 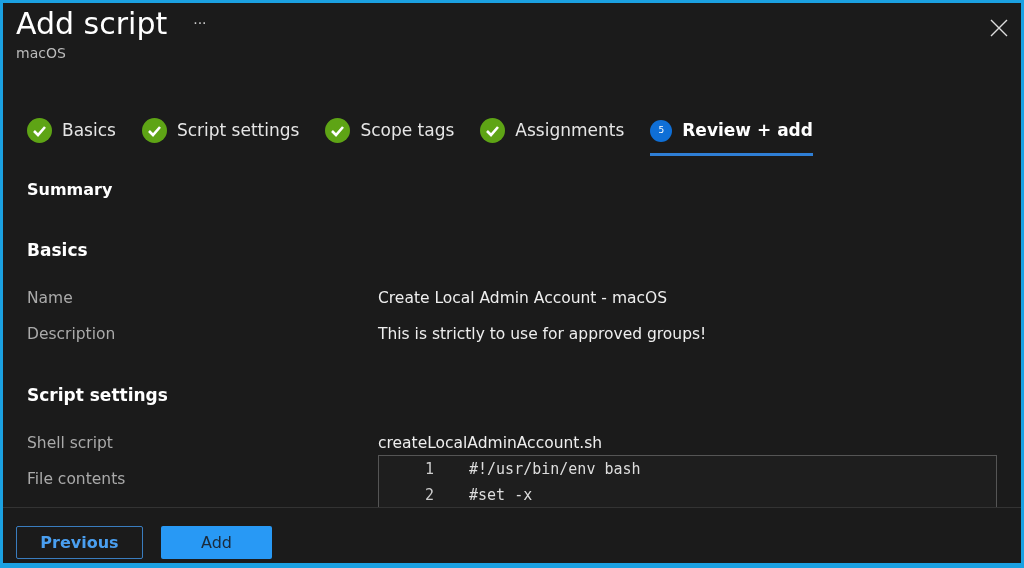 What do you see at coordinates (70, 443) in the screenshot?
I see `field-label: Shell script` at bounding box center [70, 443].